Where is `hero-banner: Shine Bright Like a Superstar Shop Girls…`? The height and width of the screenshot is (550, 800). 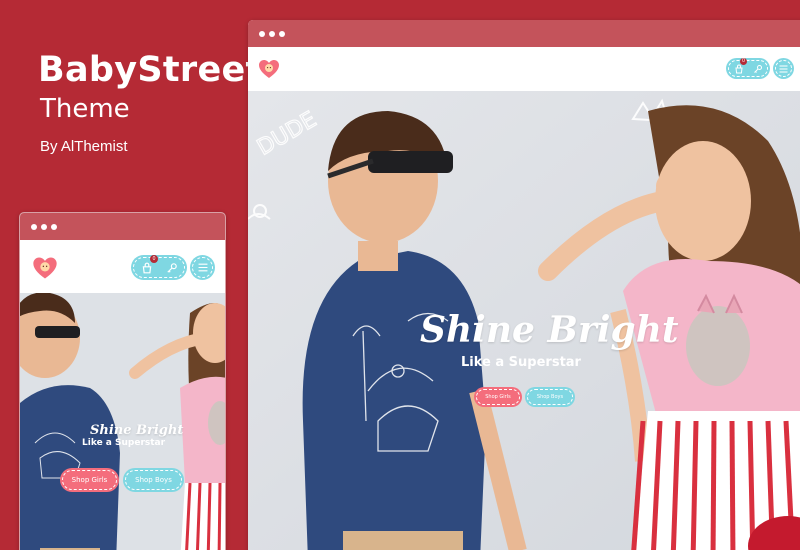 hero-banner: Shine Bright Like a Superstar Shop Girls… is located at coordinates (122, 421).